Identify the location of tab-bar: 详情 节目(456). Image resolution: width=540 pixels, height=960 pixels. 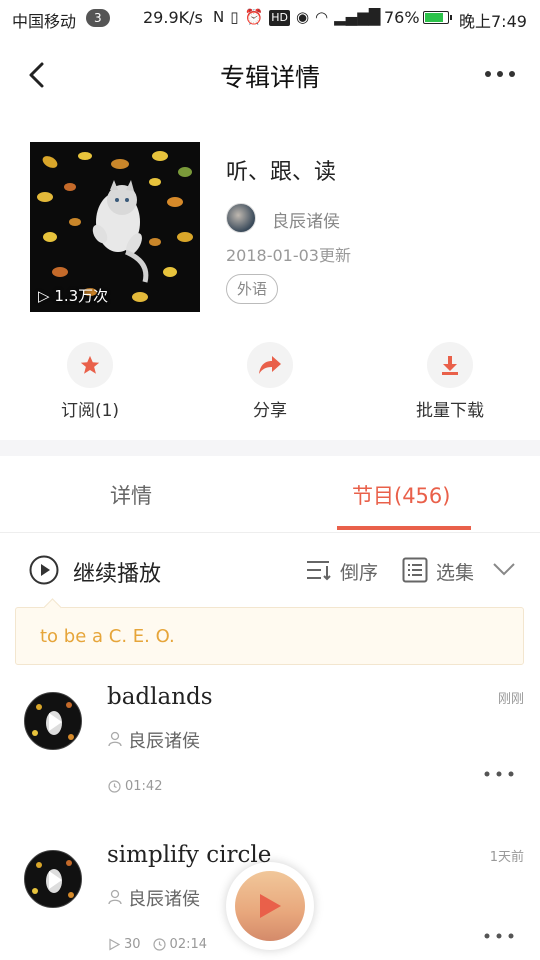
(270, 495).